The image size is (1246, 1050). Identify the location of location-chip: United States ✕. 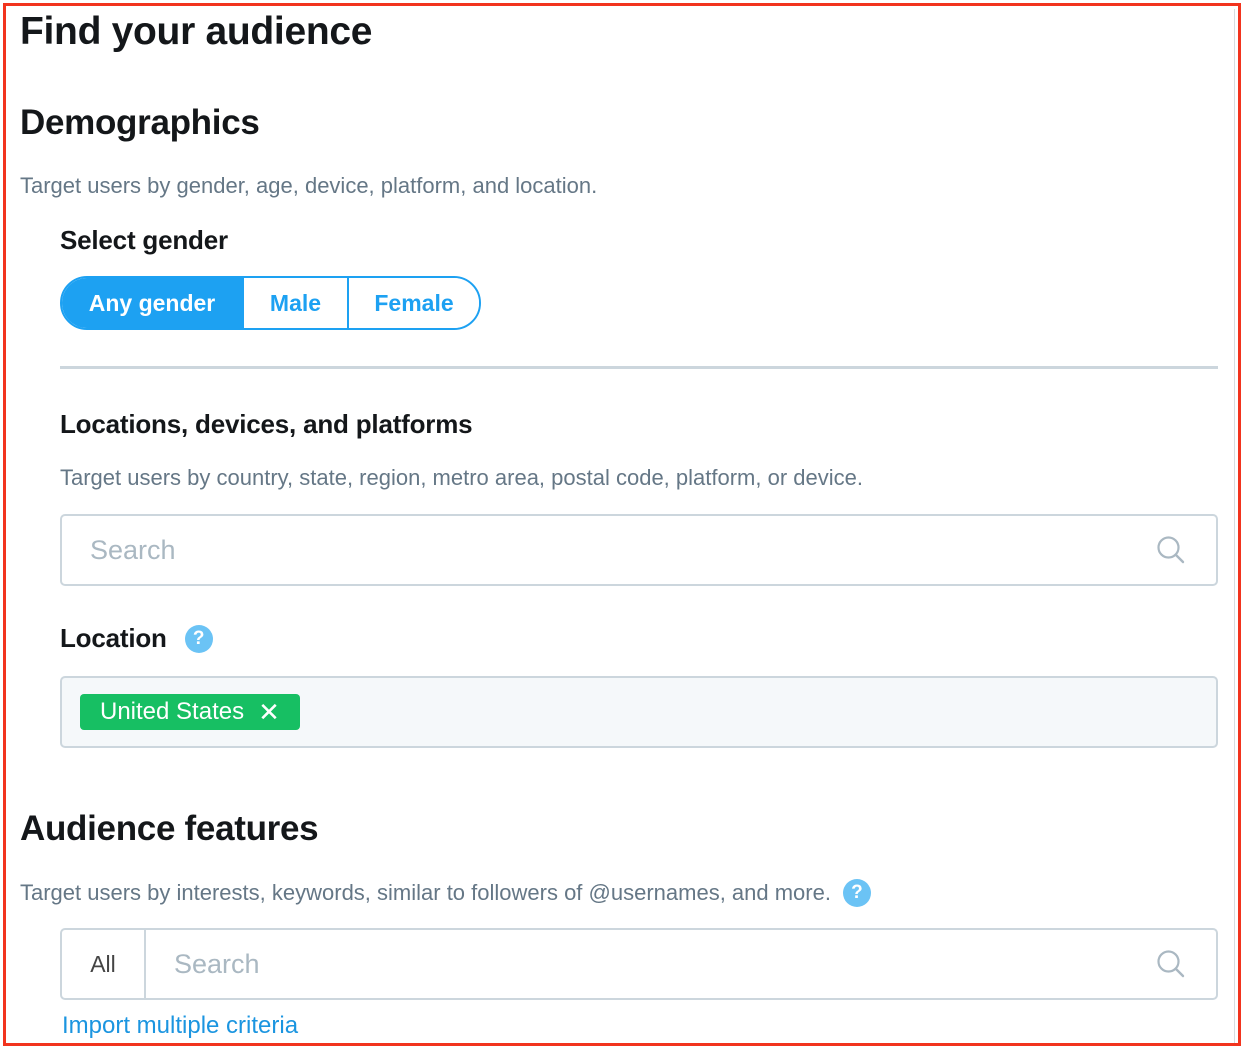
(190, 712).